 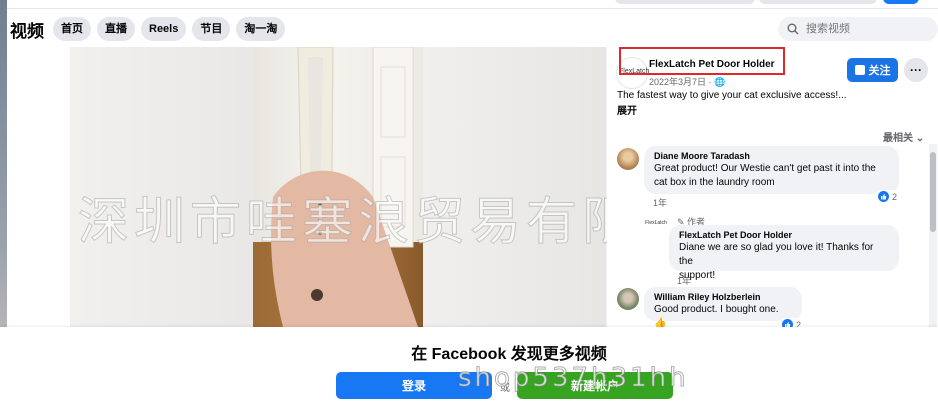 I want to click on more-options-button: ···, so click(x=916, y=70).